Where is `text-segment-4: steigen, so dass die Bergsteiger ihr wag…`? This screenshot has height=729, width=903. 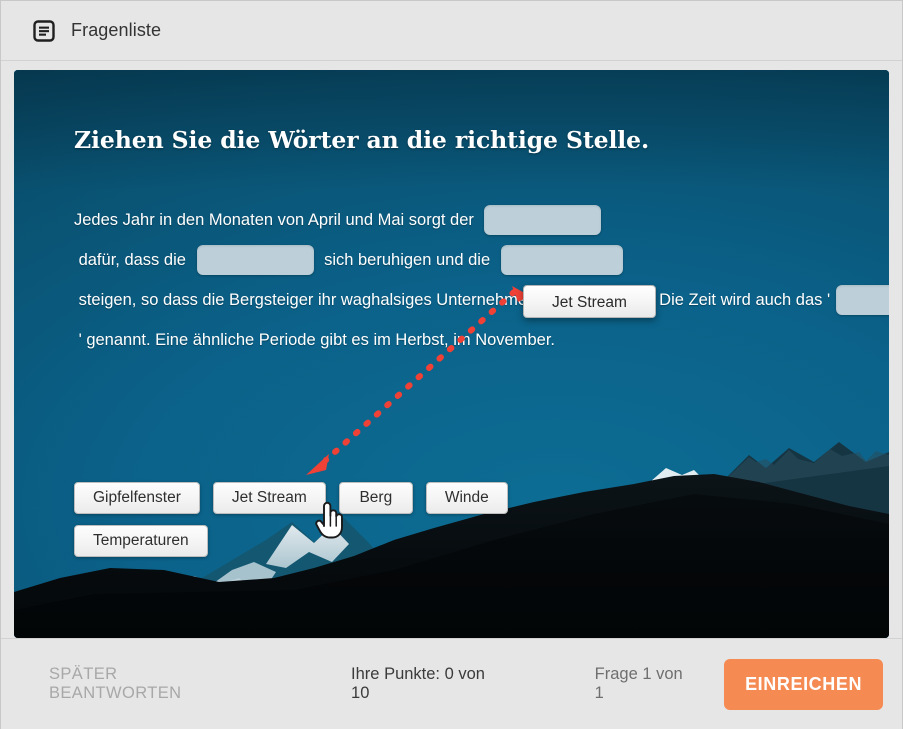 text-segment-4: steigen, so dass die Bergsteiger ihr wag… is located at coordinates (452, 300).